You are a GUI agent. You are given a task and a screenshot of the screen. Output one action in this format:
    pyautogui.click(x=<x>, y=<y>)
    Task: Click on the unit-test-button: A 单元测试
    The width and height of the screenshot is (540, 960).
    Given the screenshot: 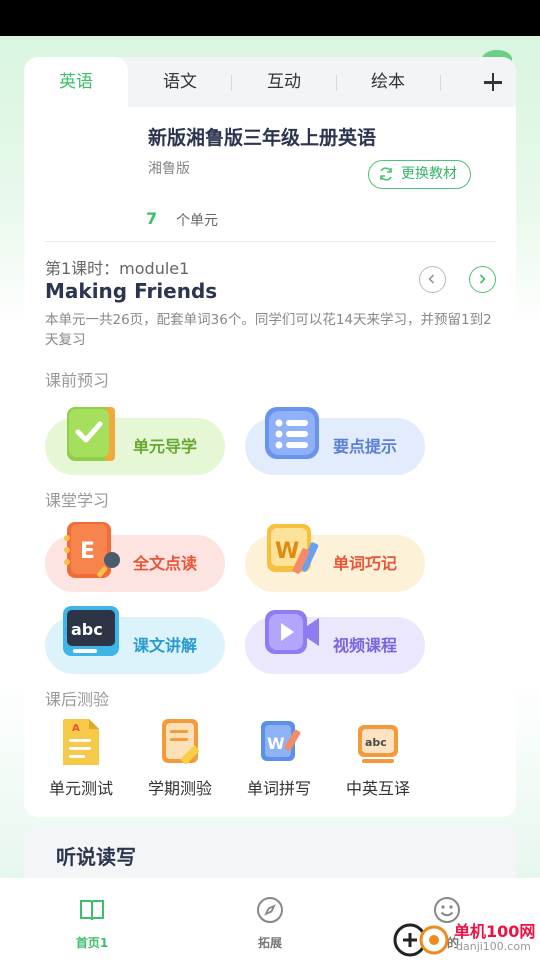 What is the action you would take?
    pyautogui.click(x=81, y=762)
    